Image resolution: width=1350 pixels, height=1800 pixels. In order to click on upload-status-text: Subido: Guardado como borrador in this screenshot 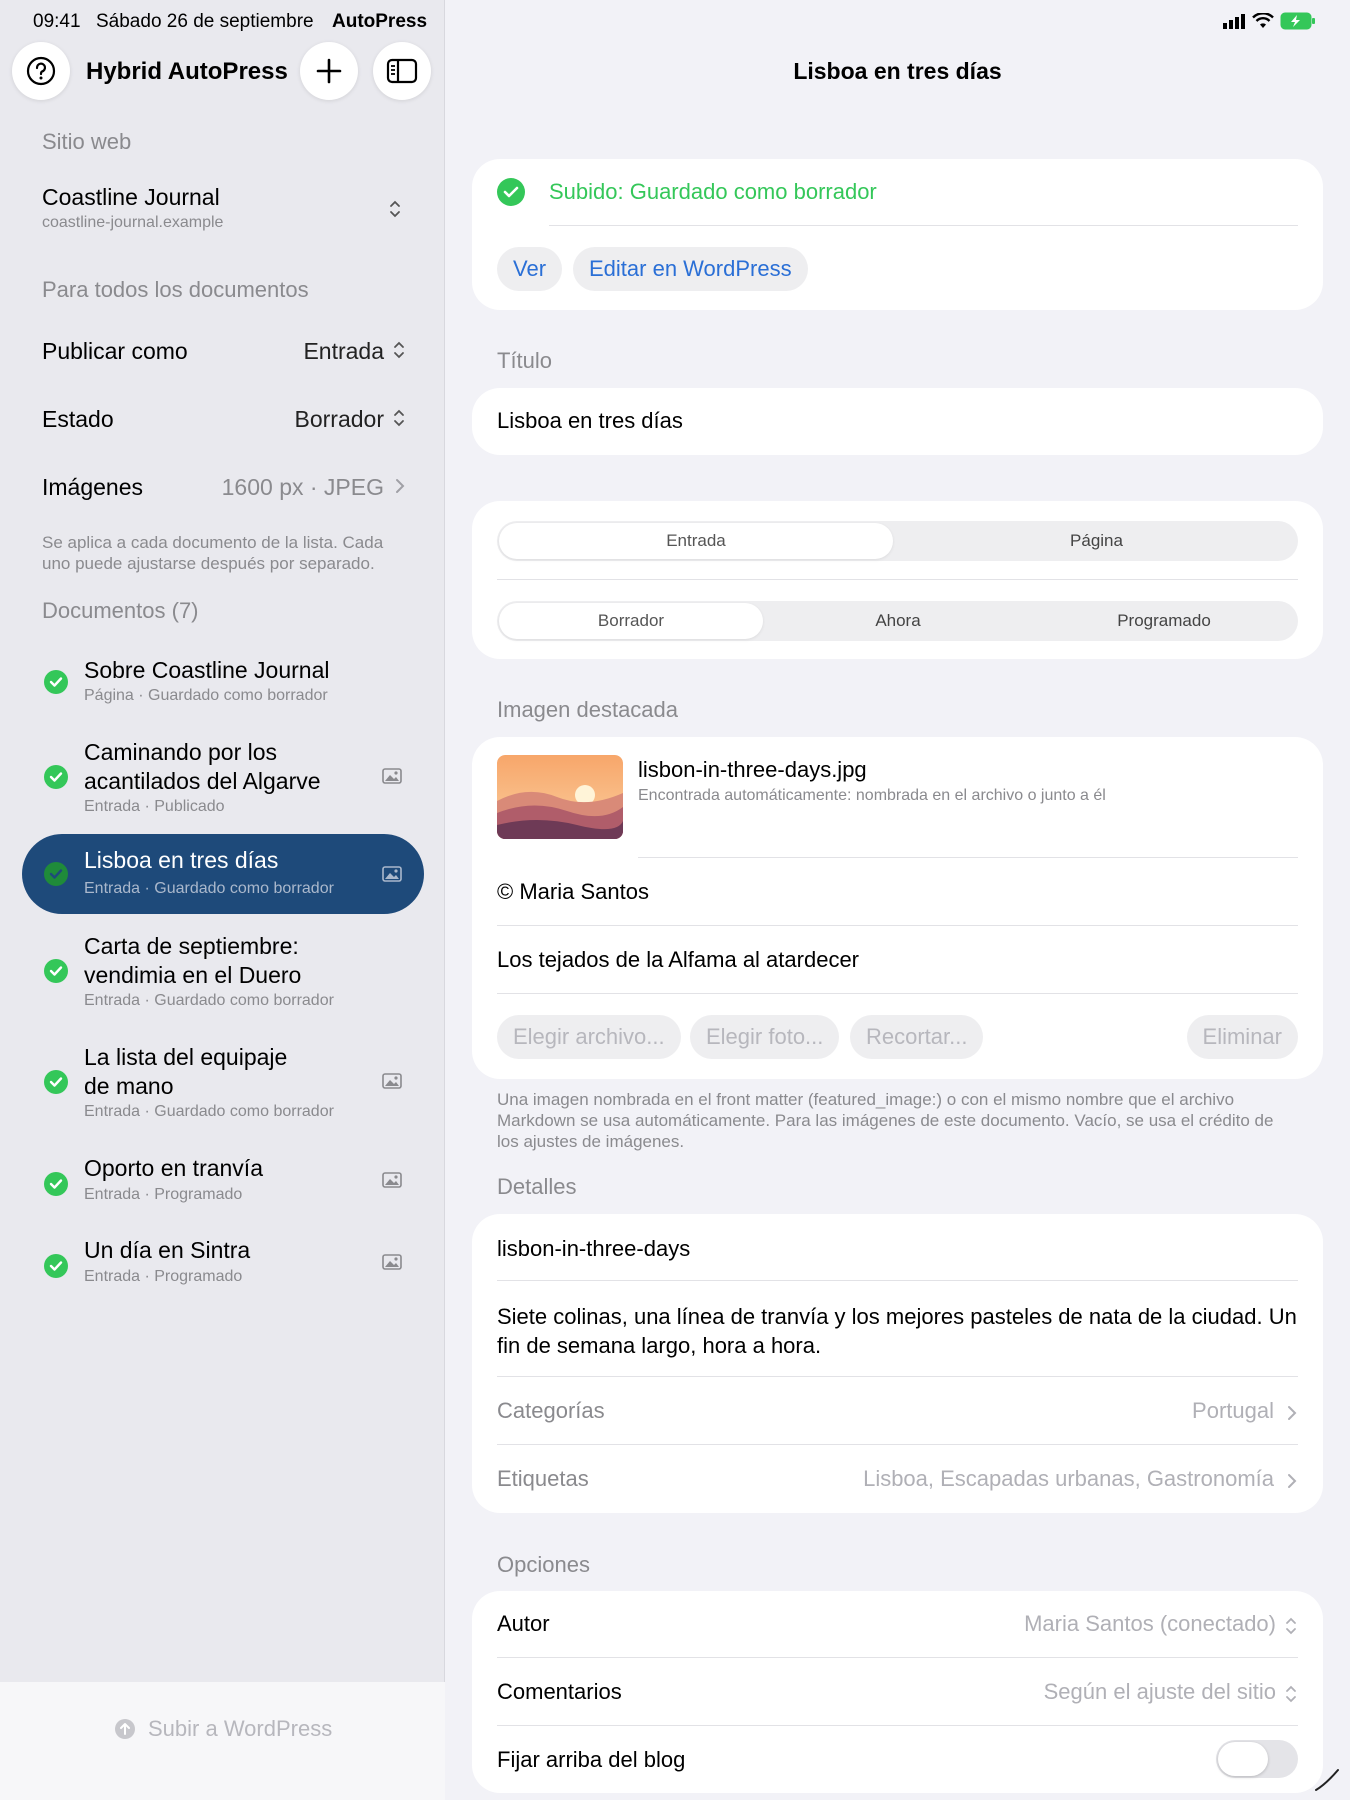, I will do `click(713, 191)`.